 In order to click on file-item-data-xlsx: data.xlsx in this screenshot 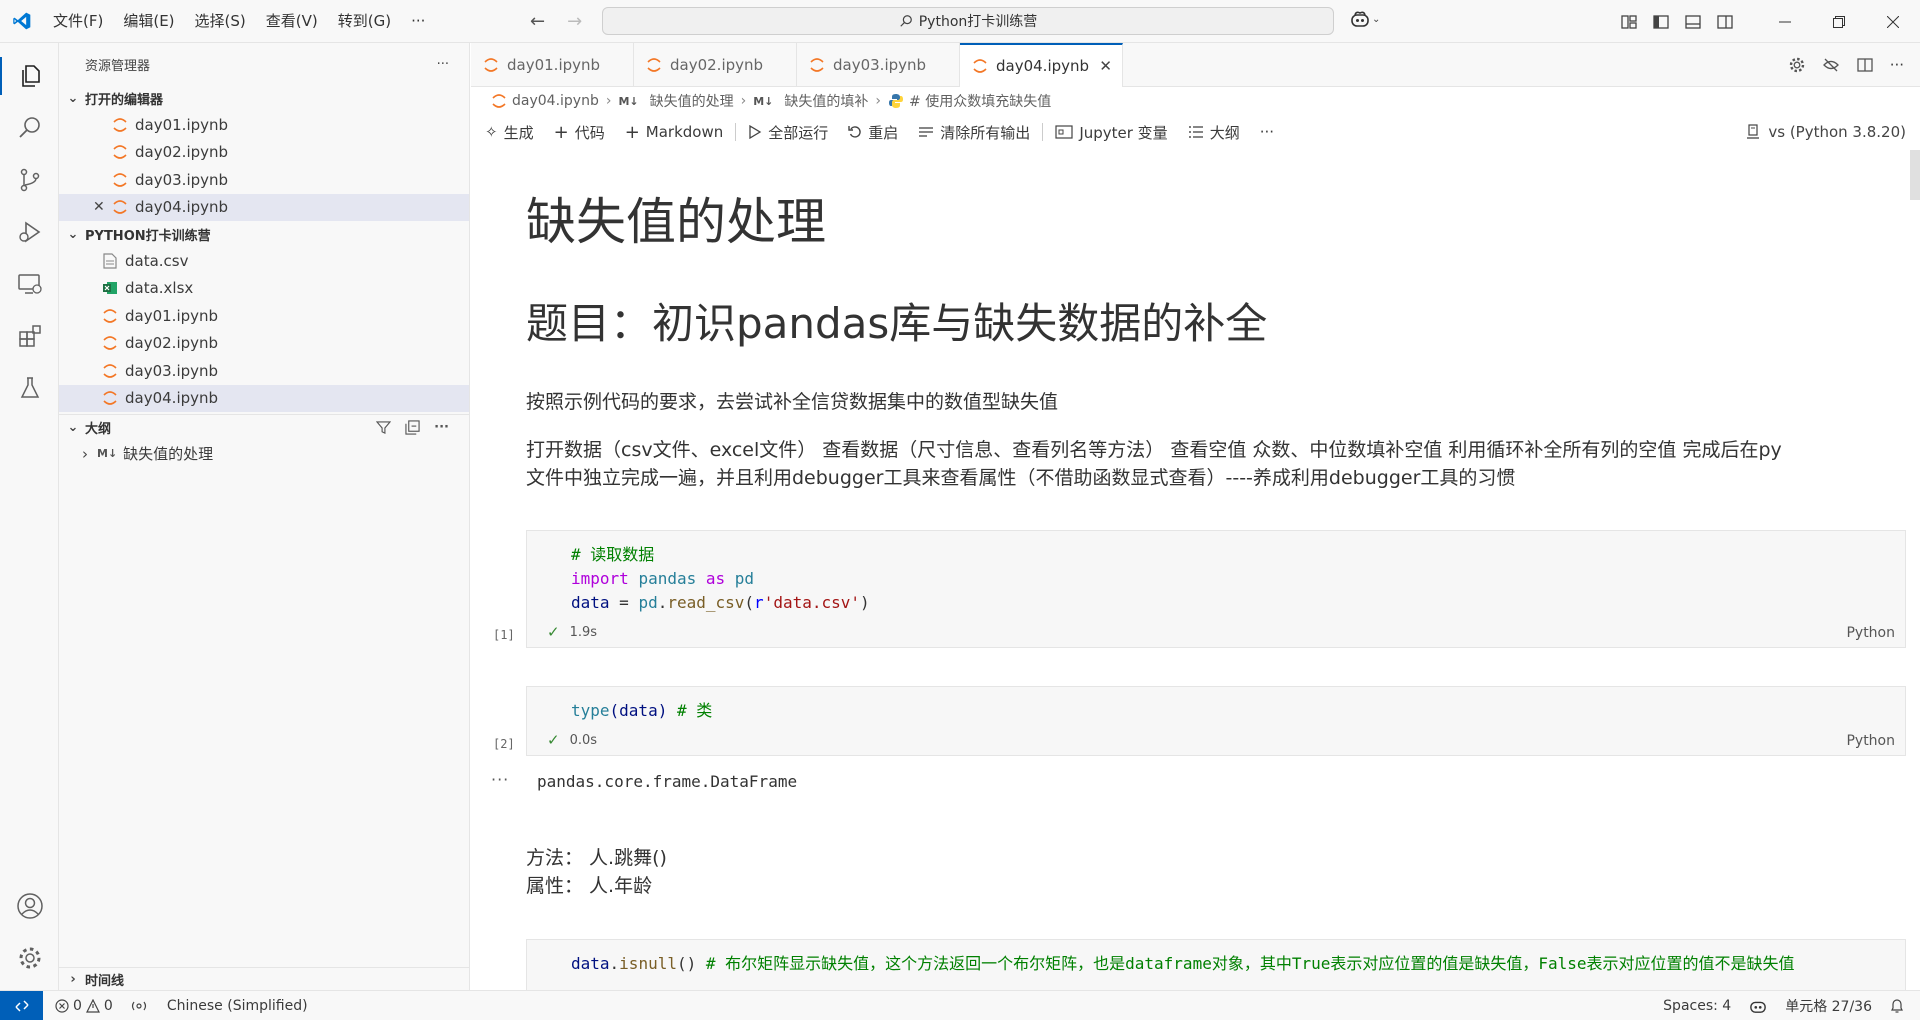, I will do `click(264, 289)`.